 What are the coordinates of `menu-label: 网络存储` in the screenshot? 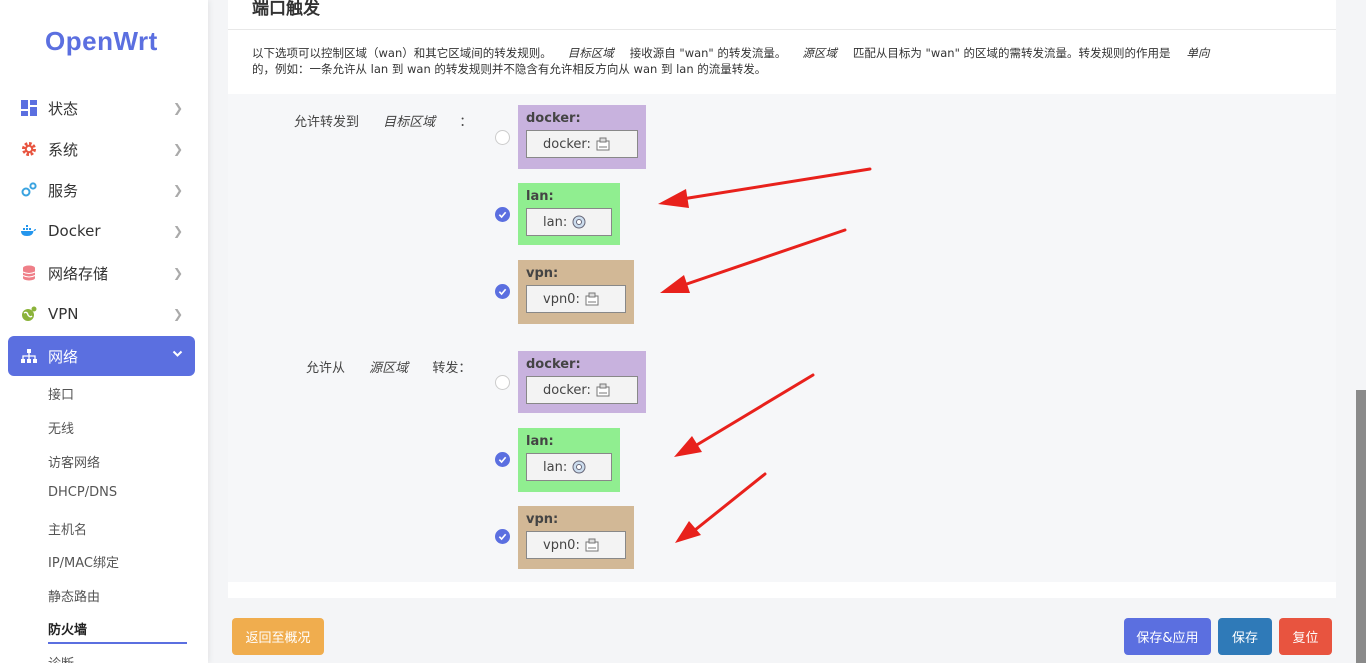 It's located at (78, 273).